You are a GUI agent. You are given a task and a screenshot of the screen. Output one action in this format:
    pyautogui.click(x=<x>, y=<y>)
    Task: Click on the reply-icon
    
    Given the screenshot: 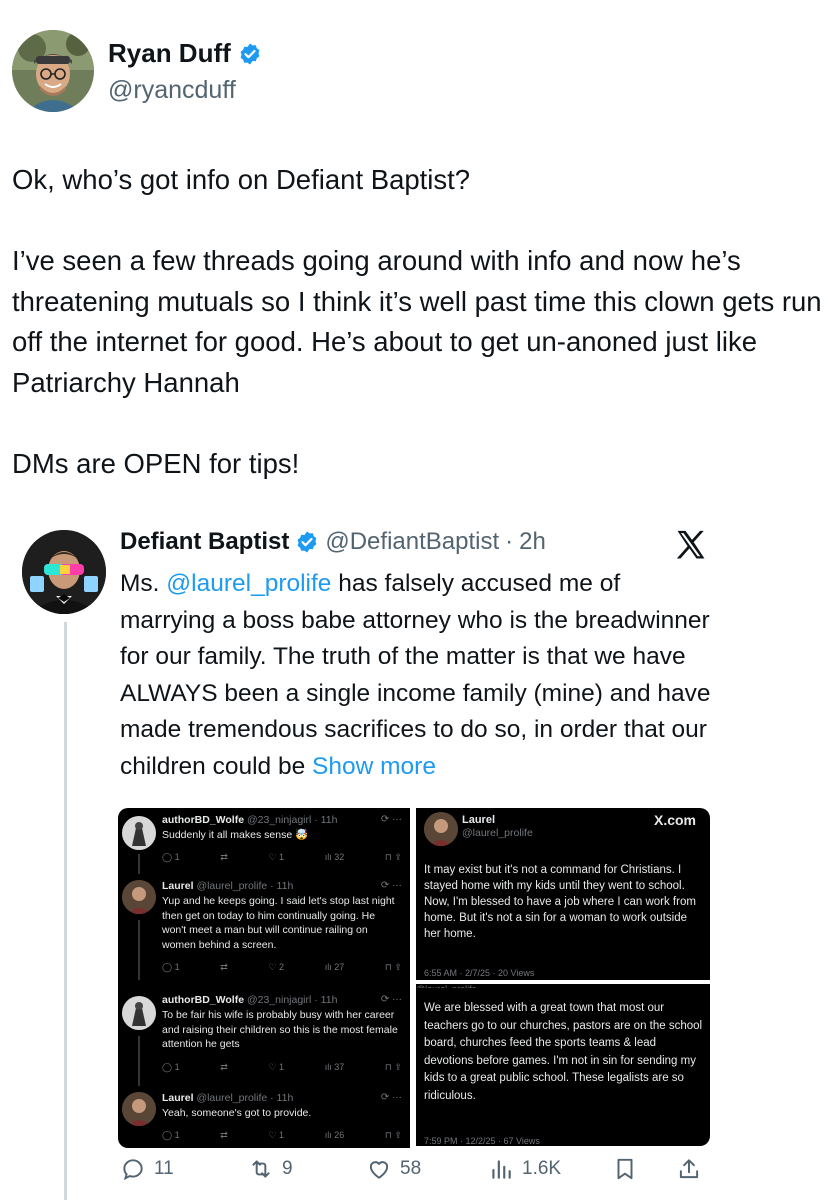 What is the action you would take?
    pyautogui.click(x=133, y=1170)
    